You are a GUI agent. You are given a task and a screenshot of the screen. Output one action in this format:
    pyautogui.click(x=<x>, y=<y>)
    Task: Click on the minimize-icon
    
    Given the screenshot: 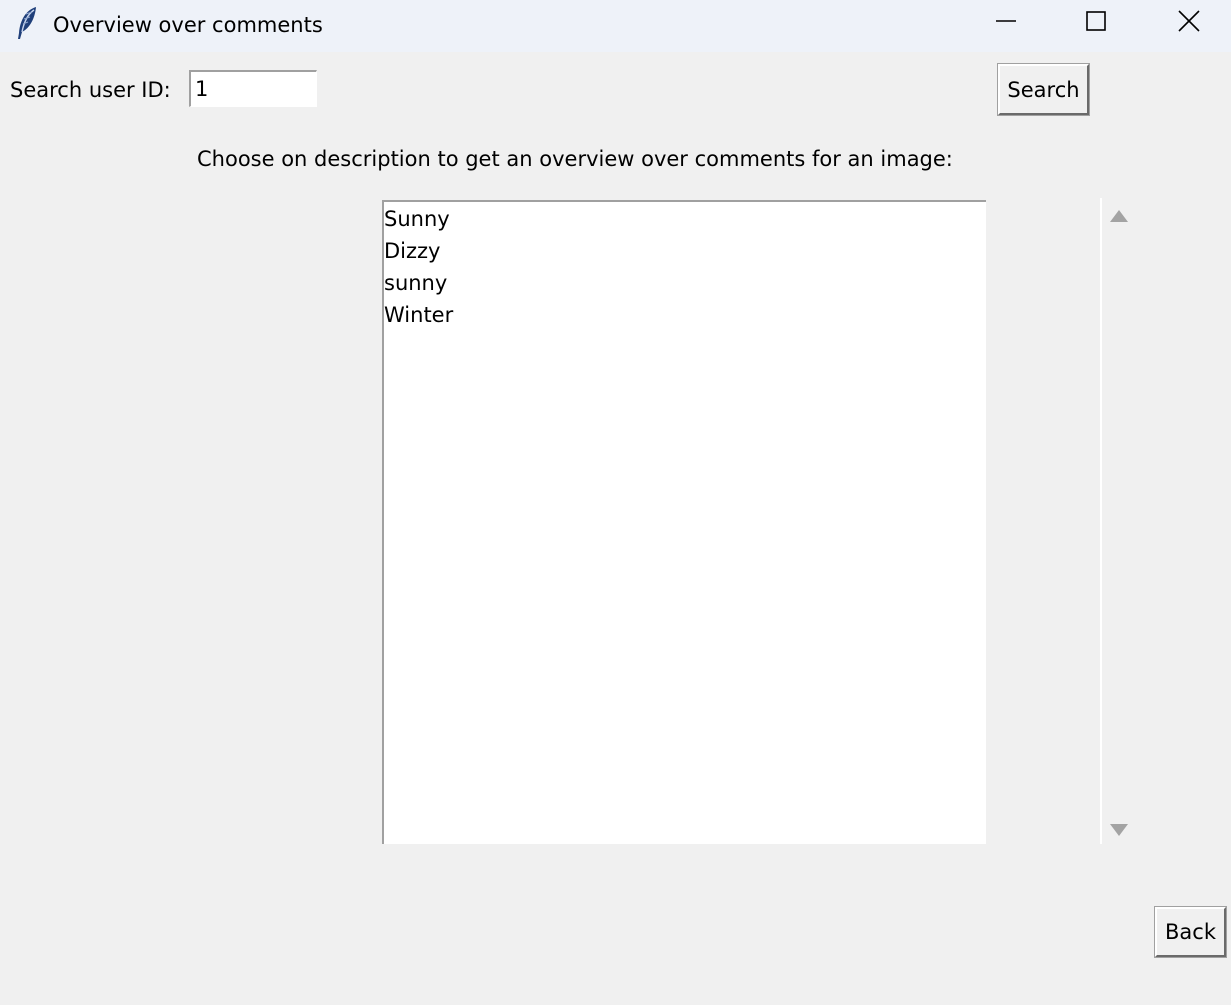 What is the action you would take?
    pyautogui.click(x=1006, y=23)
    